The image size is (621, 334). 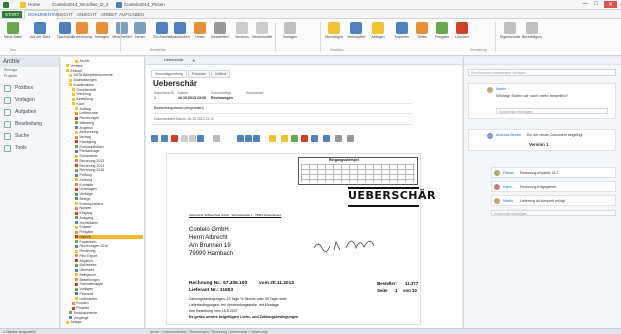 I want to click on drop-icon, so click(x=378, y=28).